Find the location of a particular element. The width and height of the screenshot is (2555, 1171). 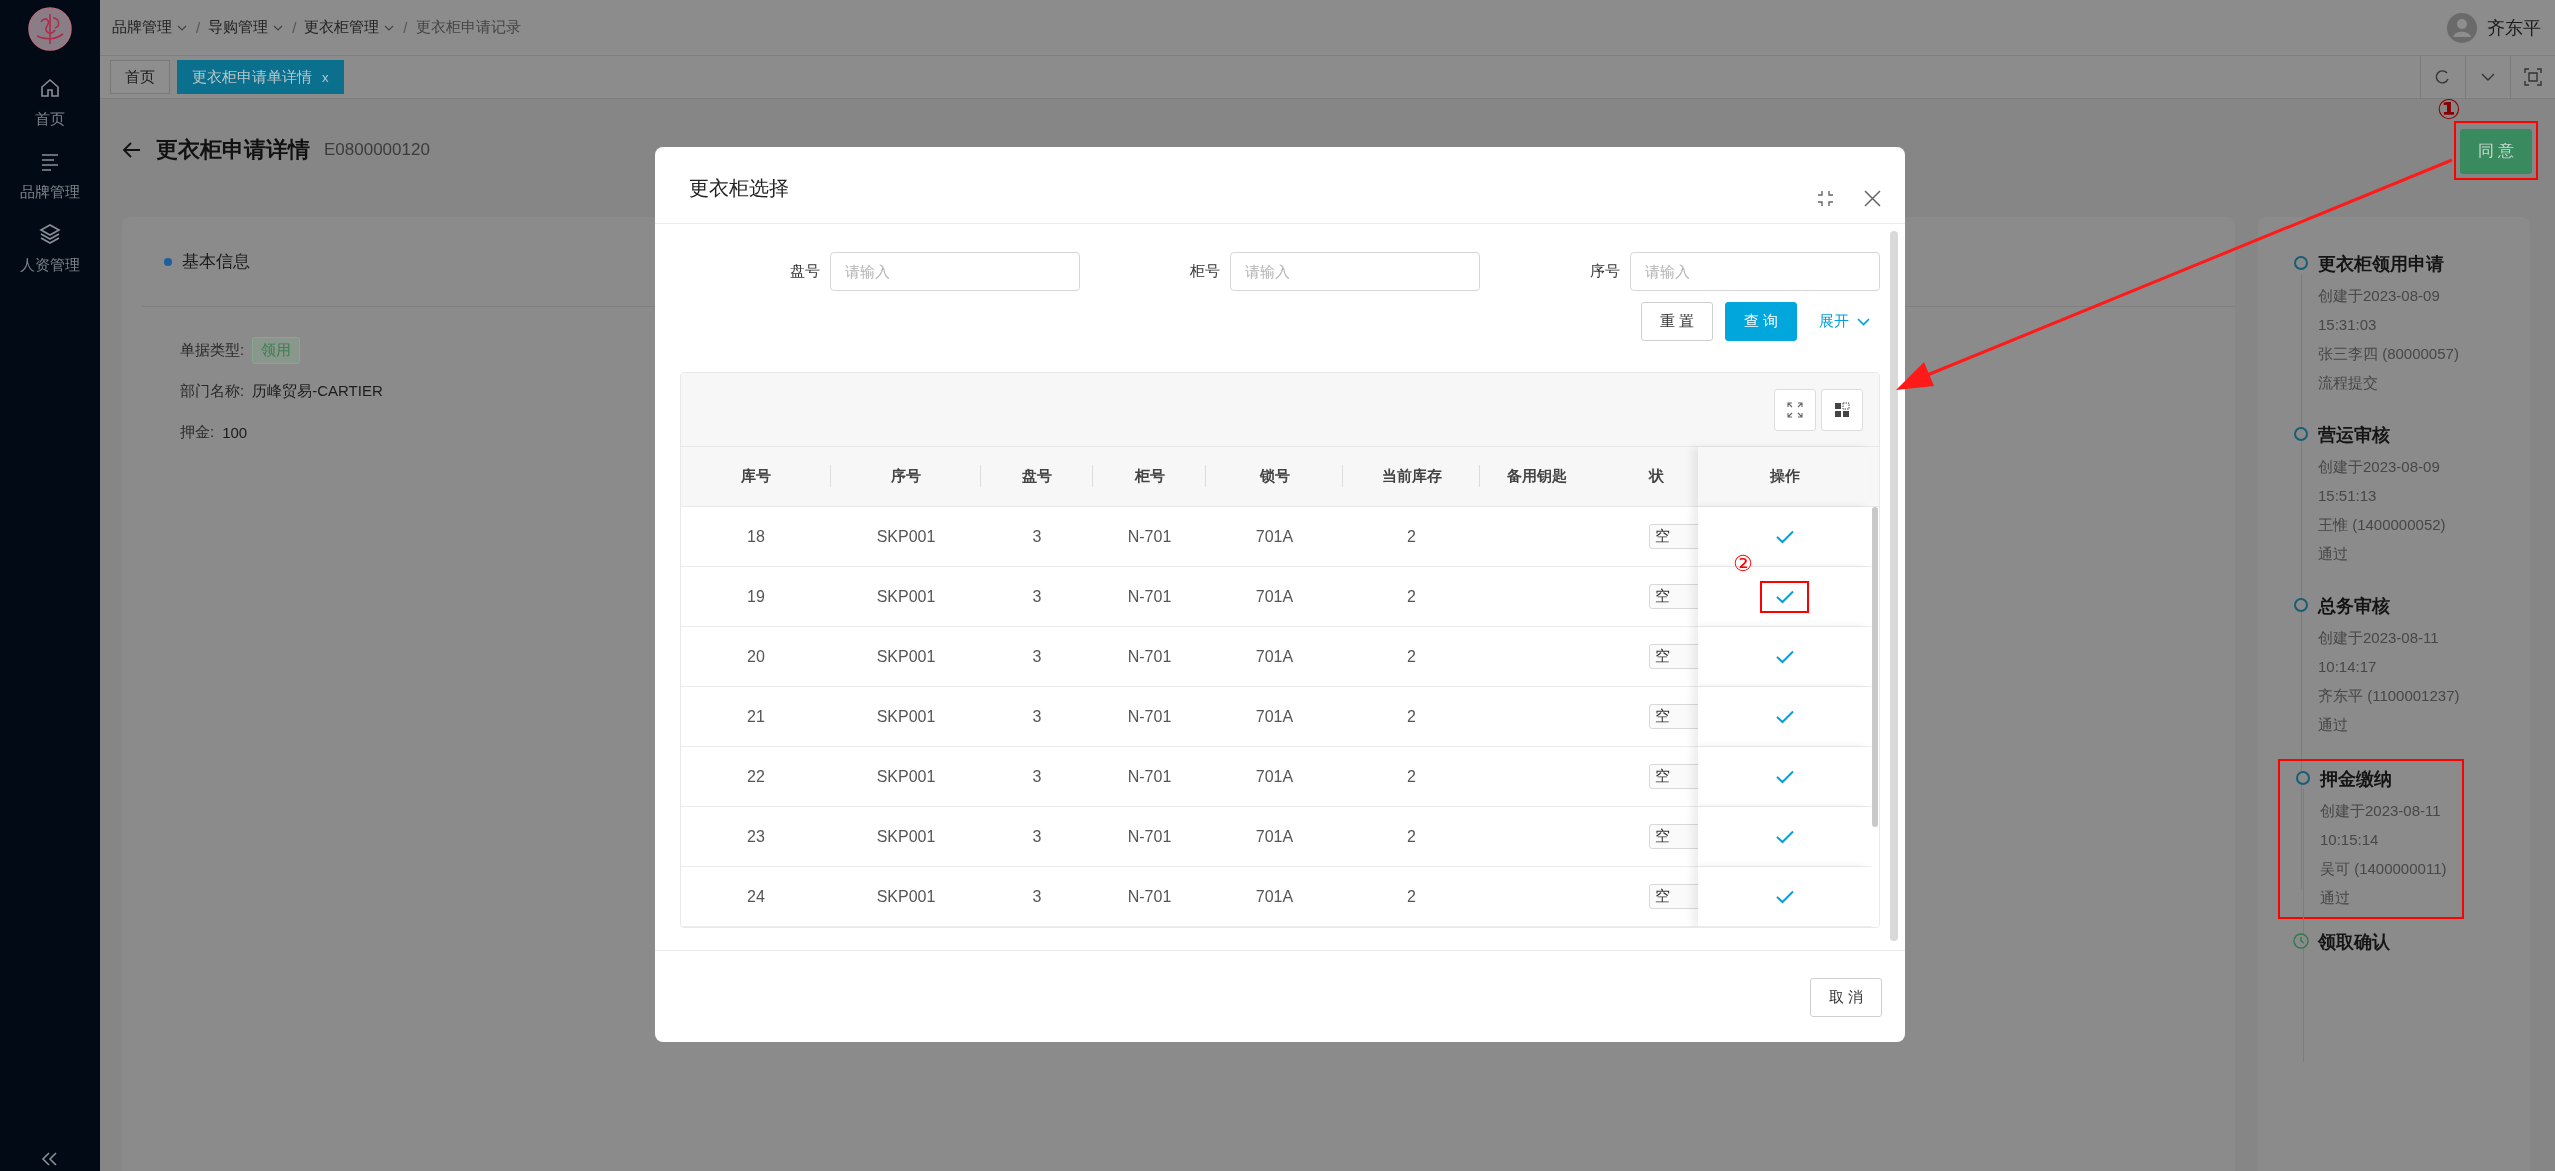

field-label: 单据类型: is located at coordinates (212, 350).